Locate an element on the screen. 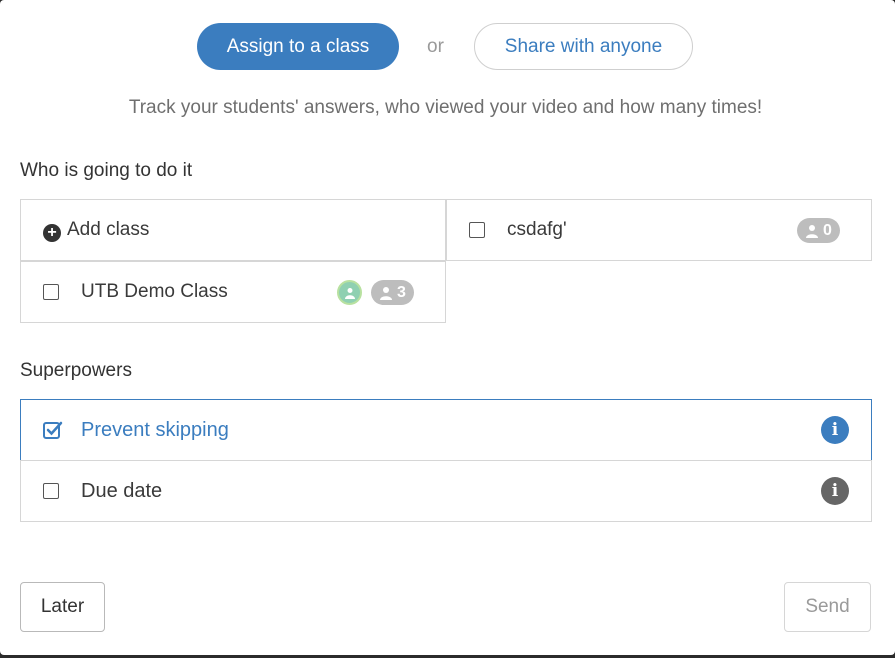 Image resolution: width=895 pixels, height=658 pixels. class-item: UTB Demo Class 3 is located at coordinates (233, 292).